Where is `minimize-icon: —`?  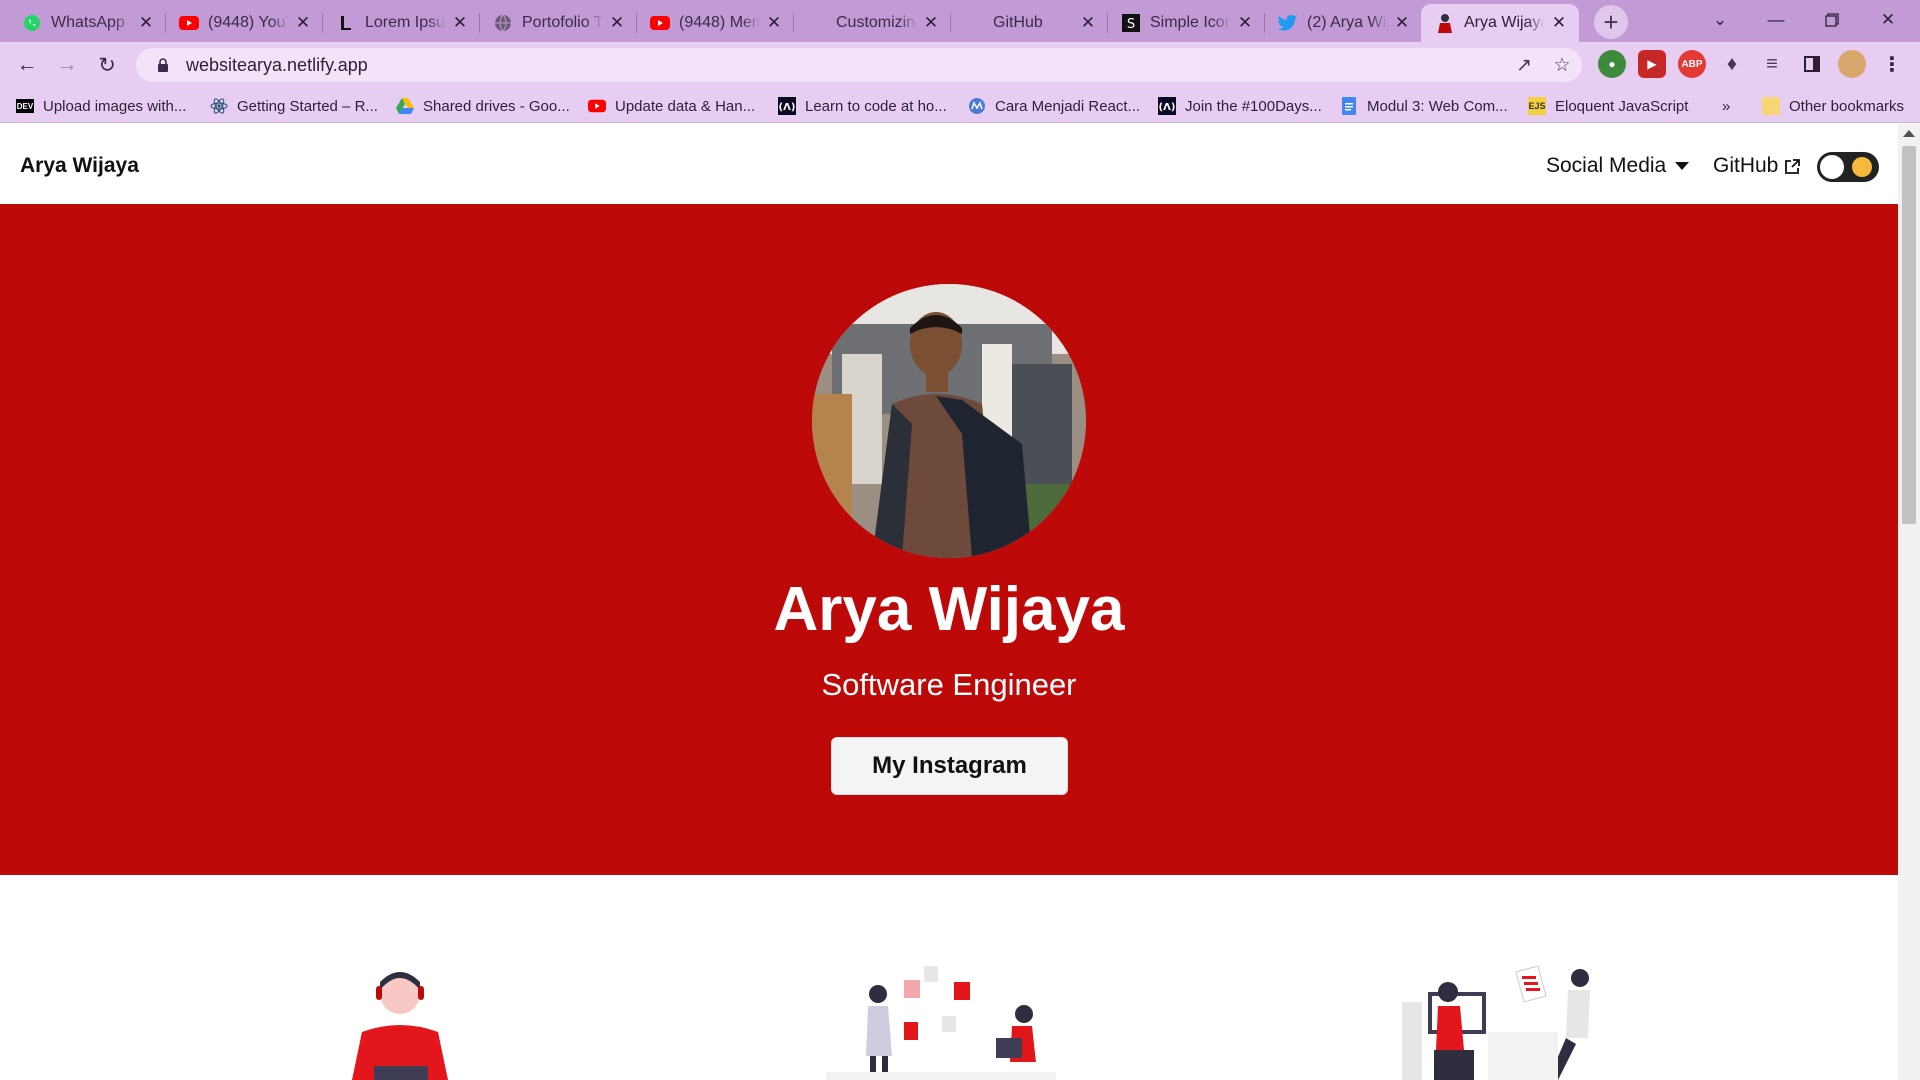 minimize-icon: — is located at coordinates (1776, 20).